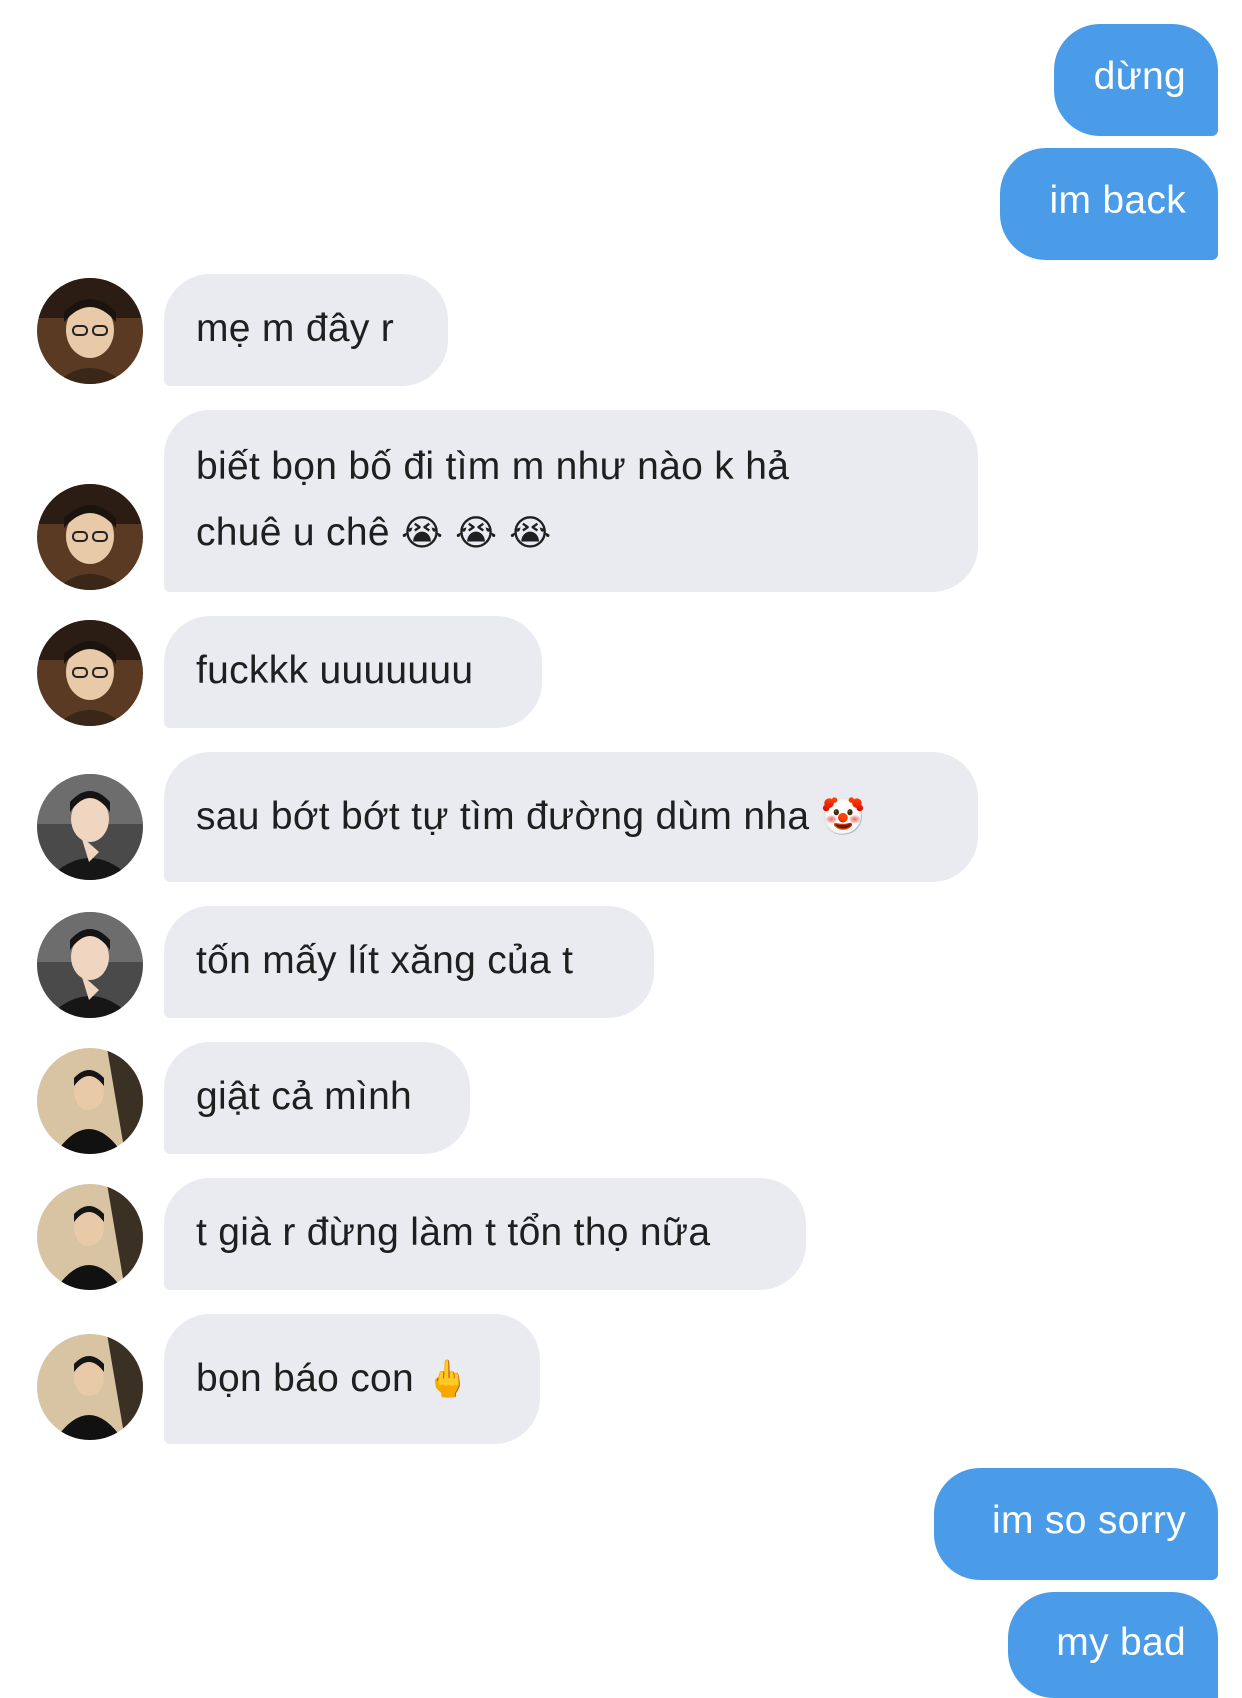 The width and height of the screenshot is (1242, 1698). I want to click on outgoing-message-bubble: my bad, so click(1113, 1645).